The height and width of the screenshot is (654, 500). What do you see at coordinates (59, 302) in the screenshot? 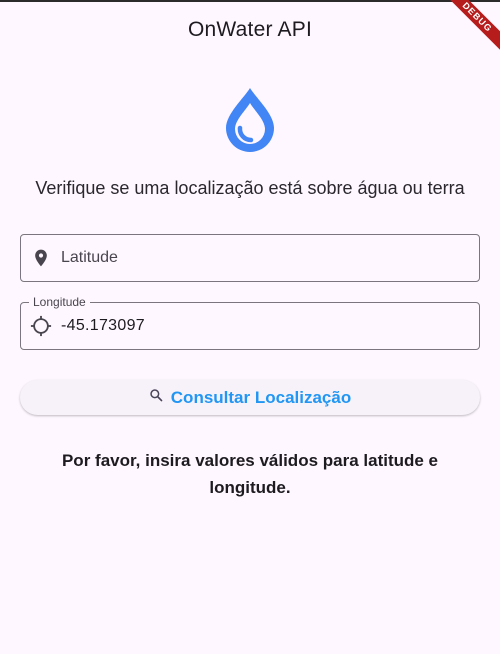
I see `longitude-label: Longitude` at bounding box center [59, 302].